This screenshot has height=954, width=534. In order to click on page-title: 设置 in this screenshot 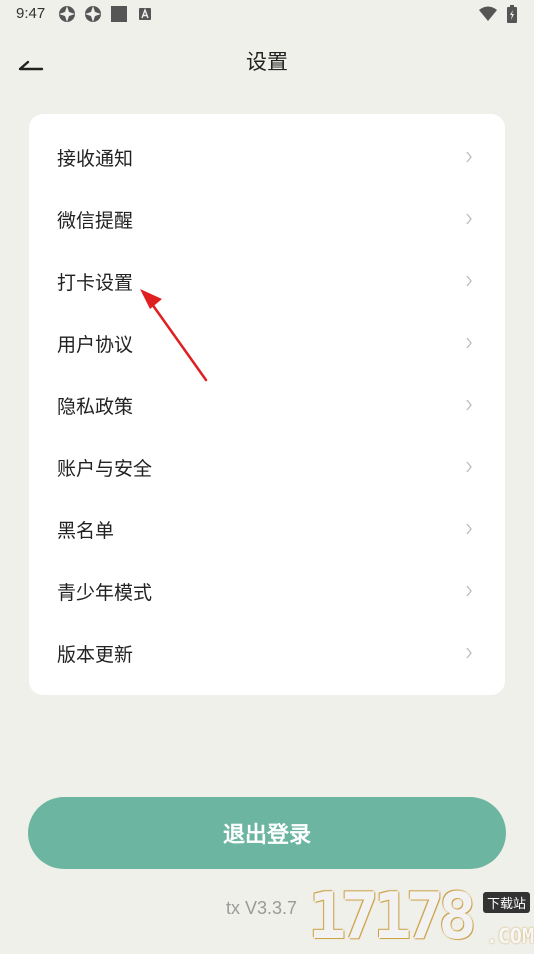, I will do `click(267, 62)`.